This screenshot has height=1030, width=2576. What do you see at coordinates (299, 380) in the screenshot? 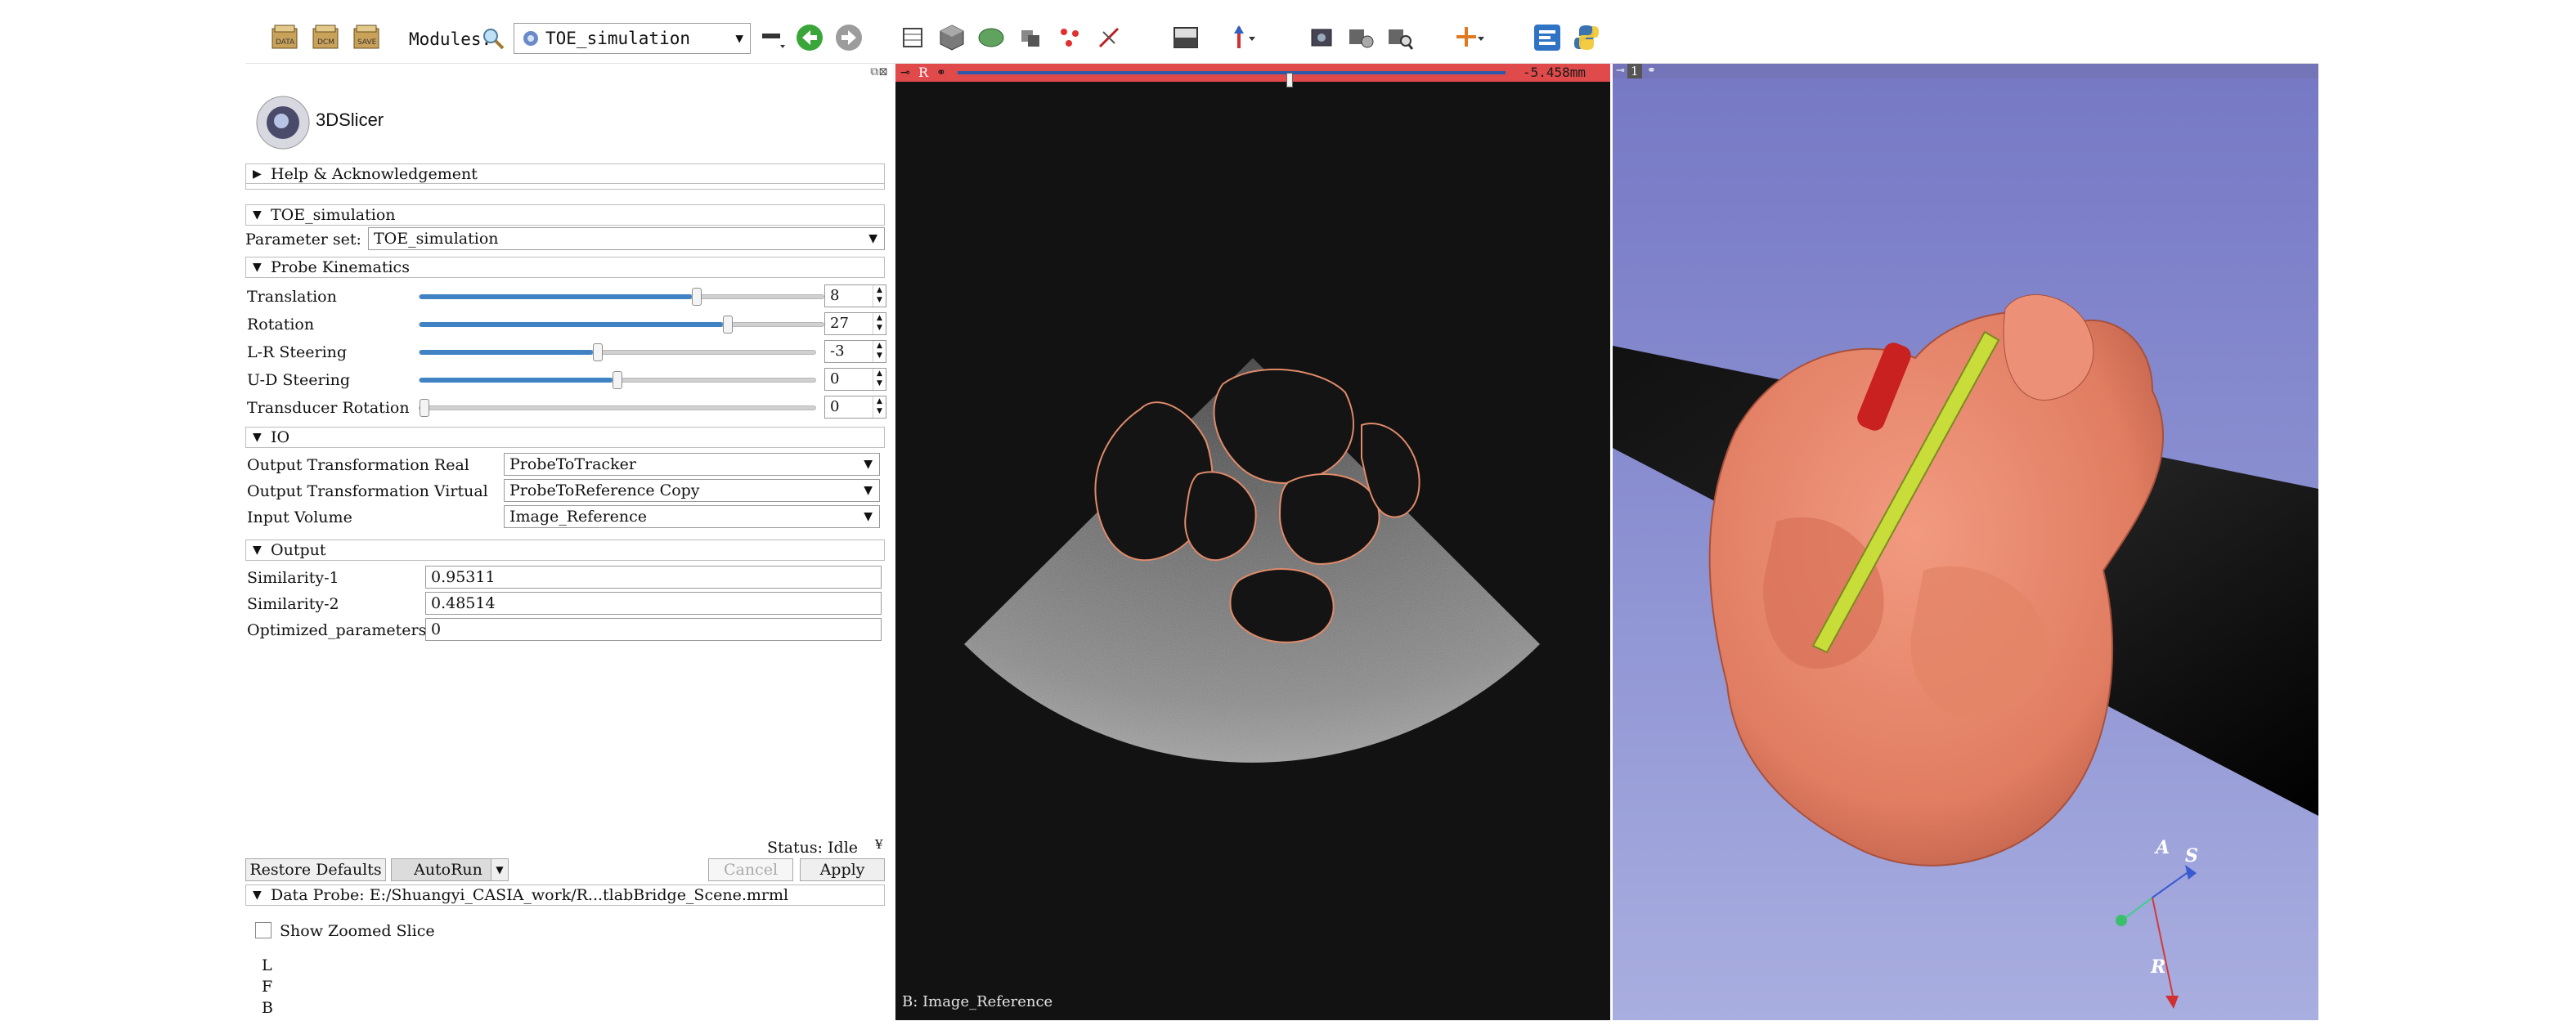
I see `ud-steering-label: U-D Steering` at bounding box center [299, 380].